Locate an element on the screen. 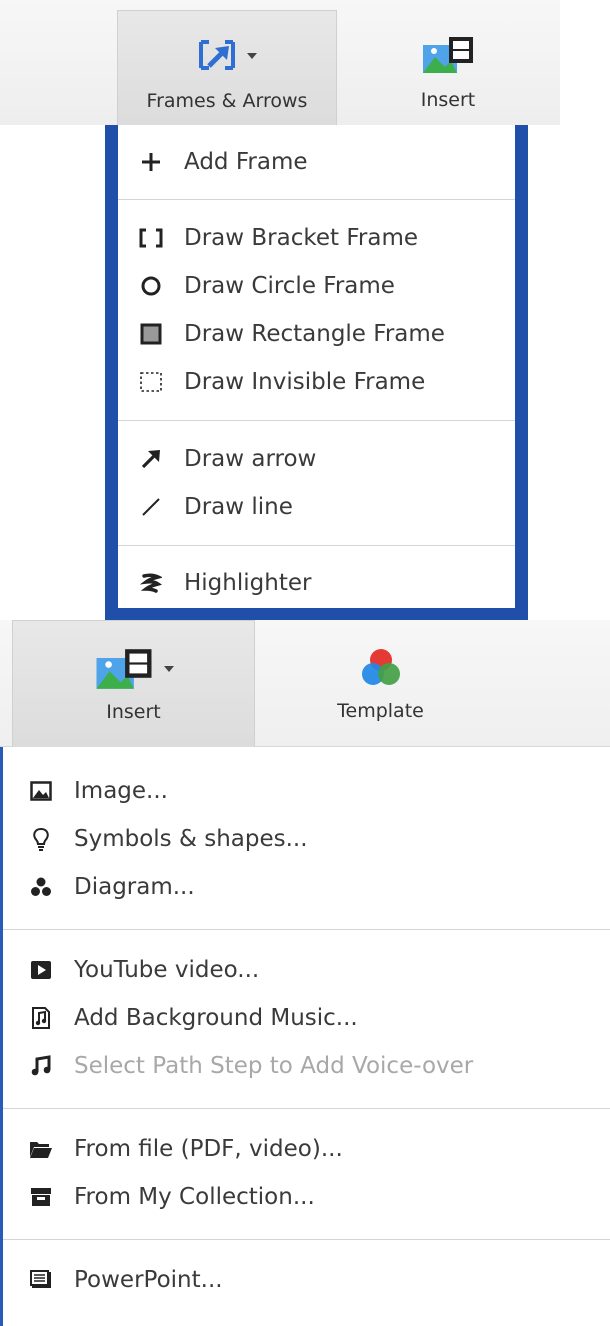  music-note-icon is located at coordinates (41, 1066).